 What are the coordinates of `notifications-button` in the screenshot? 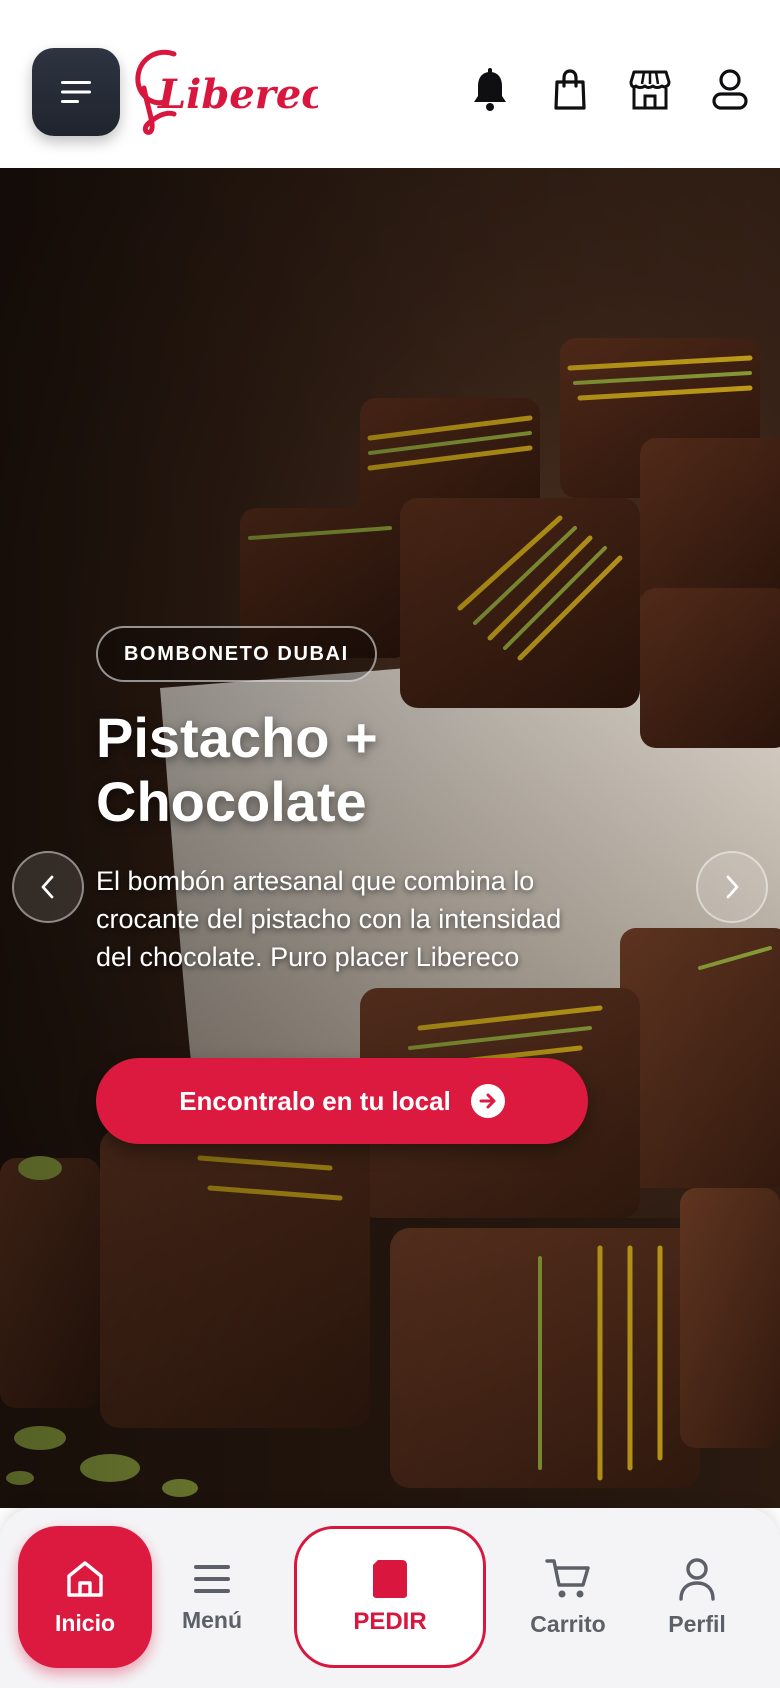 It's located at (490, 90).